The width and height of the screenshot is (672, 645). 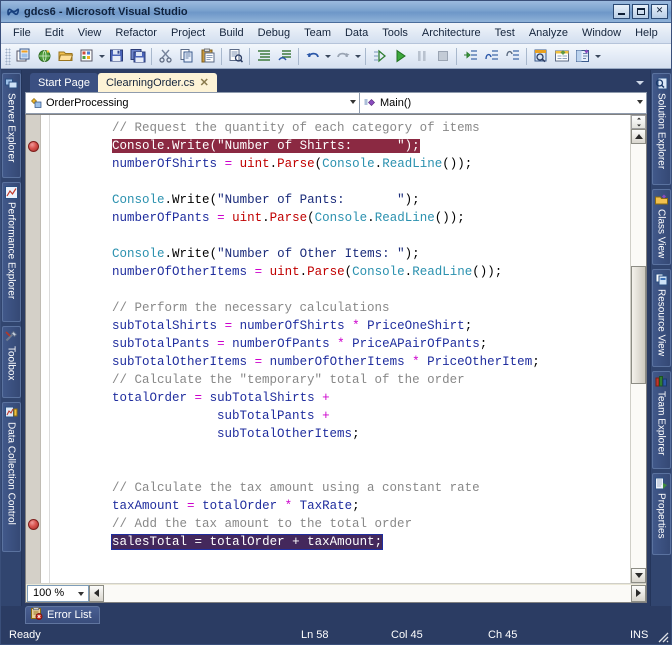 What do you see at coordinates (204, 82) in the screenshot?
I see `close-icon: ✕` at bounding box center [204, 82].